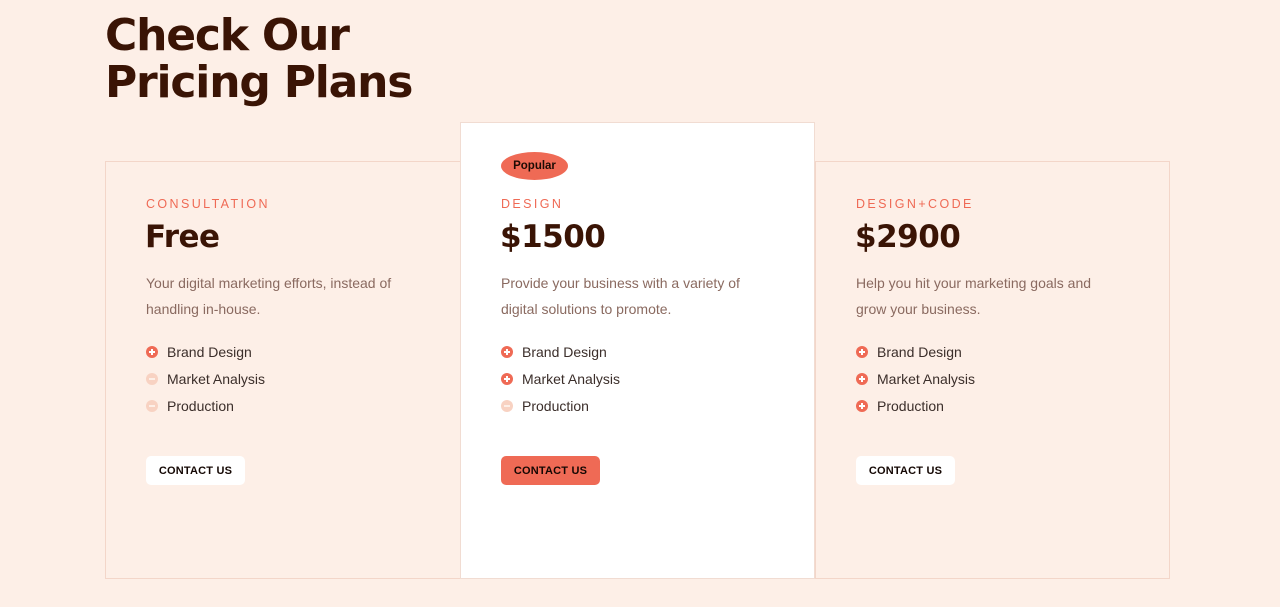  Describe the element at coordinates (908, 237) in the screenshot. I see `plan-price: $2900` at that location.